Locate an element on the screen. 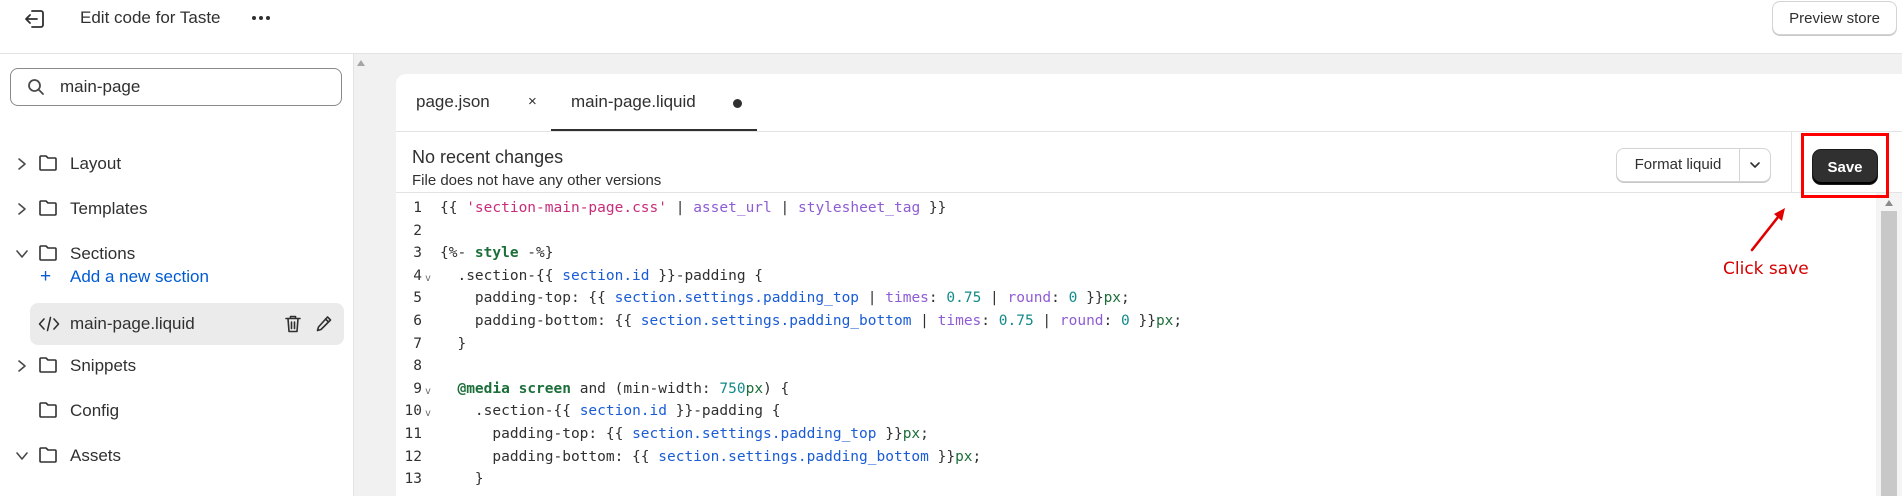  annotation-arrow-icon is located at coordinates (1767, 230).